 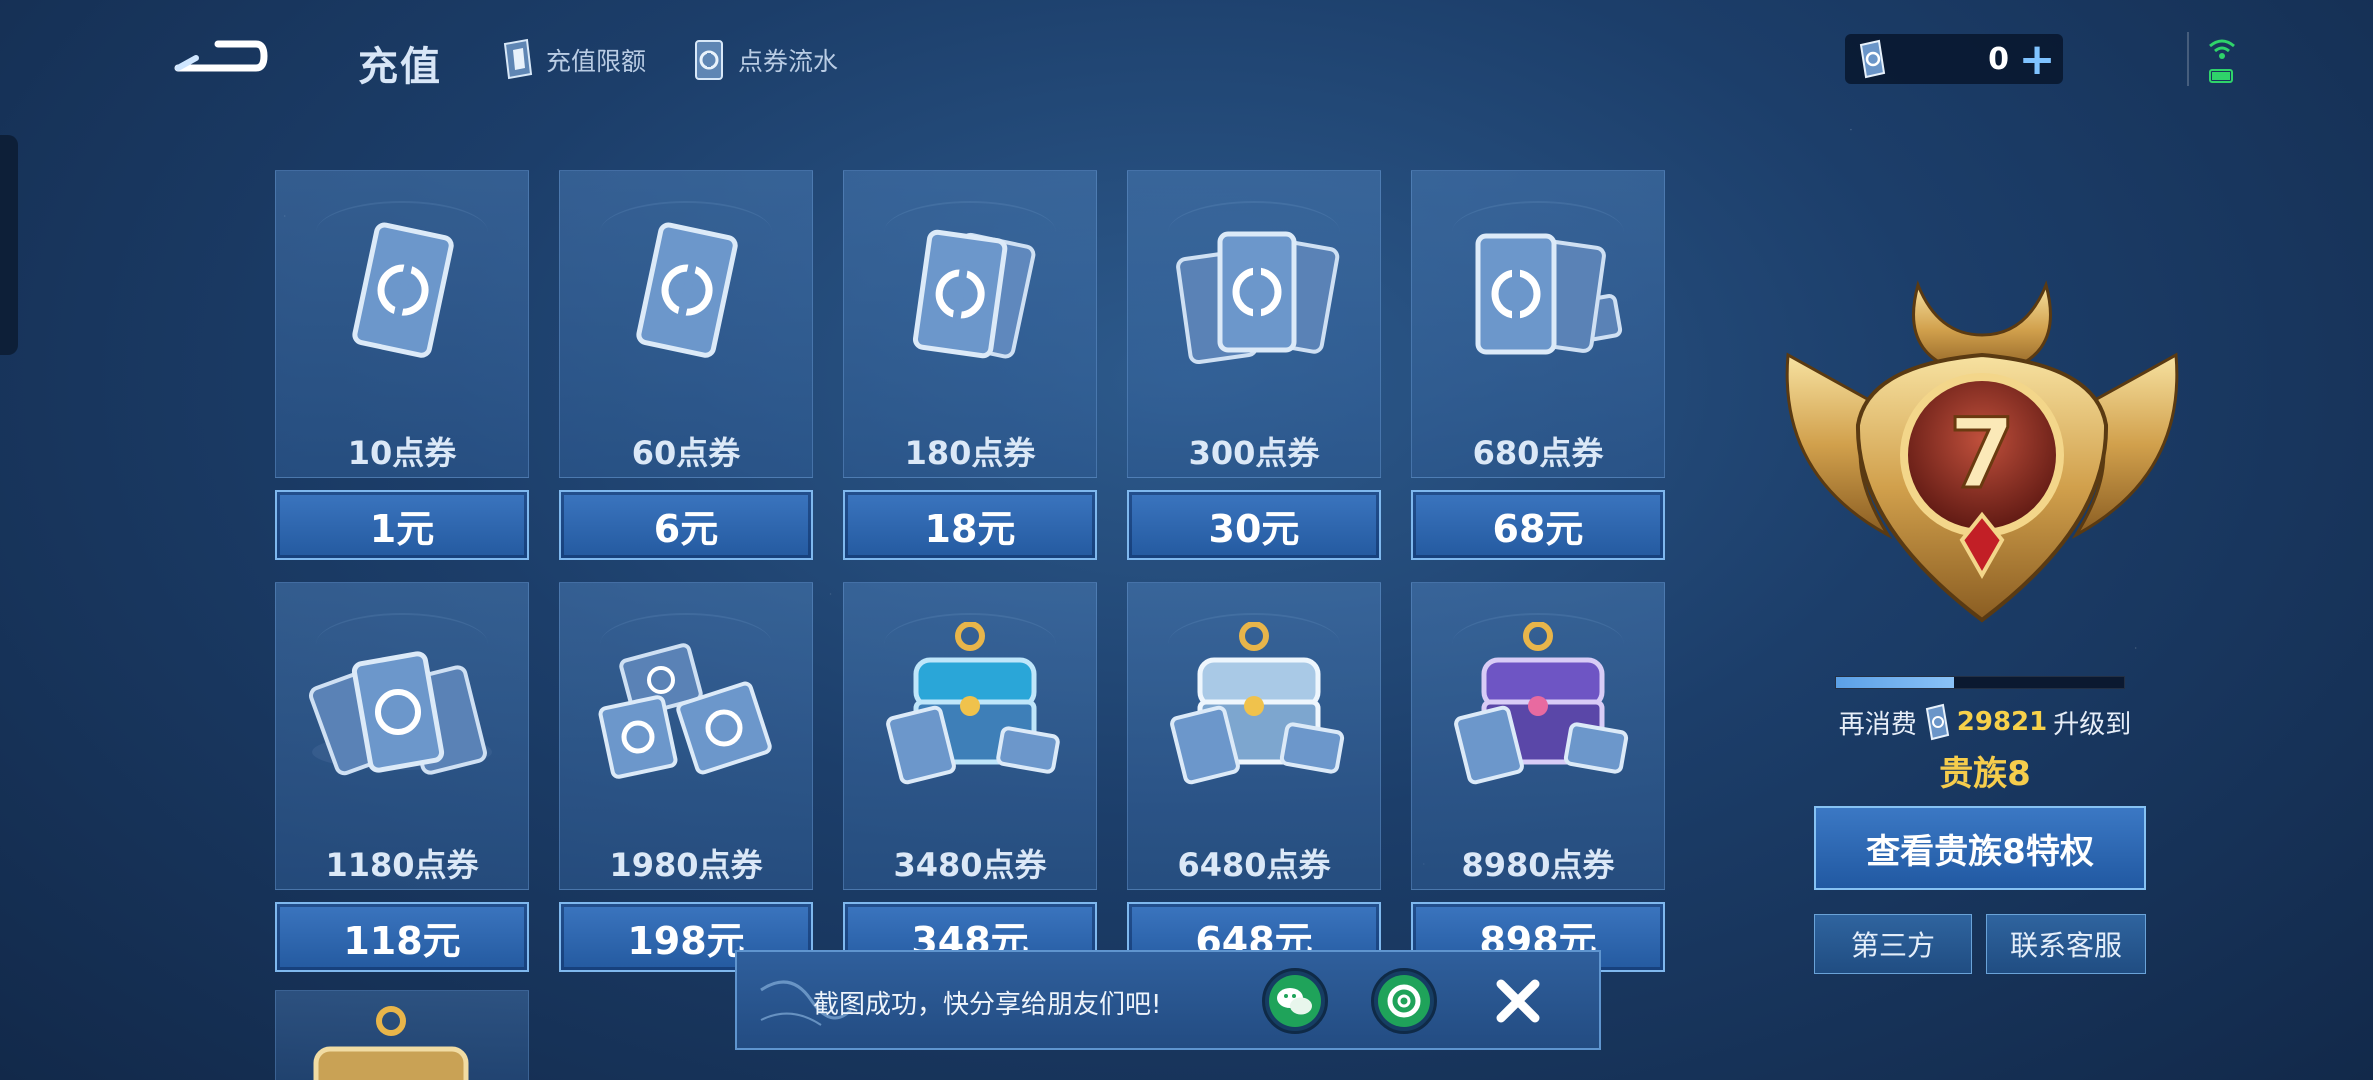 I want to click on coupon-balance: 0 +, so click(x=1954, y=59).